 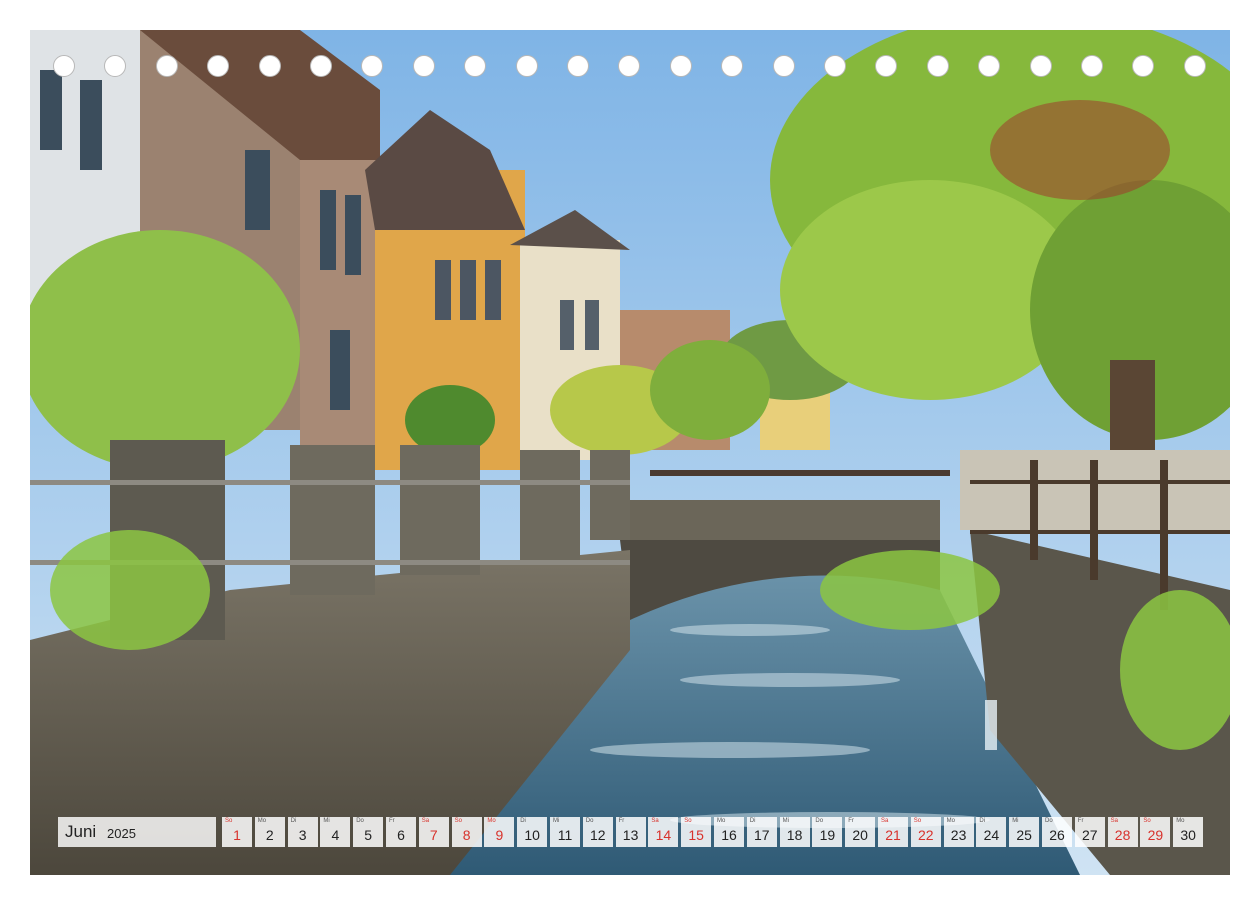 I want to click on day-cell: Di 10, so click(x=532, y=832).